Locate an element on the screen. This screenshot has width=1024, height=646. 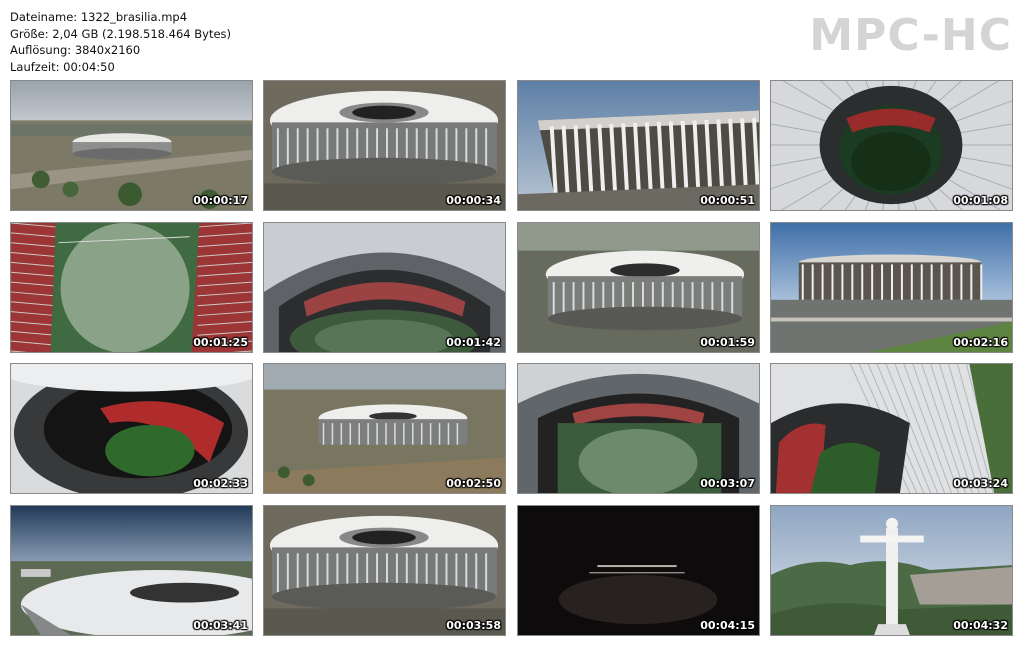
thumbnail: 00:02:50 is located at coordinates (384, 428).